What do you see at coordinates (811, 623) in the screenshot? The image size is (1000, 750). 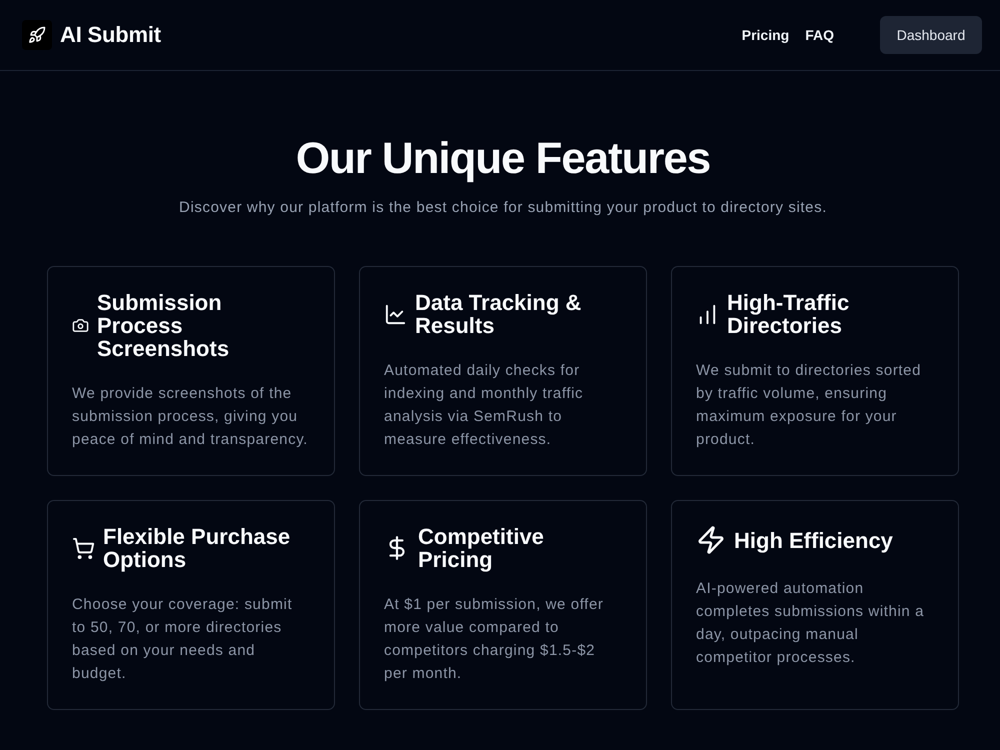 I see `feature-description: AI-powered automation completes submissions within a day, outpacing manual competitor processes.` at bounding box center [811, 623].